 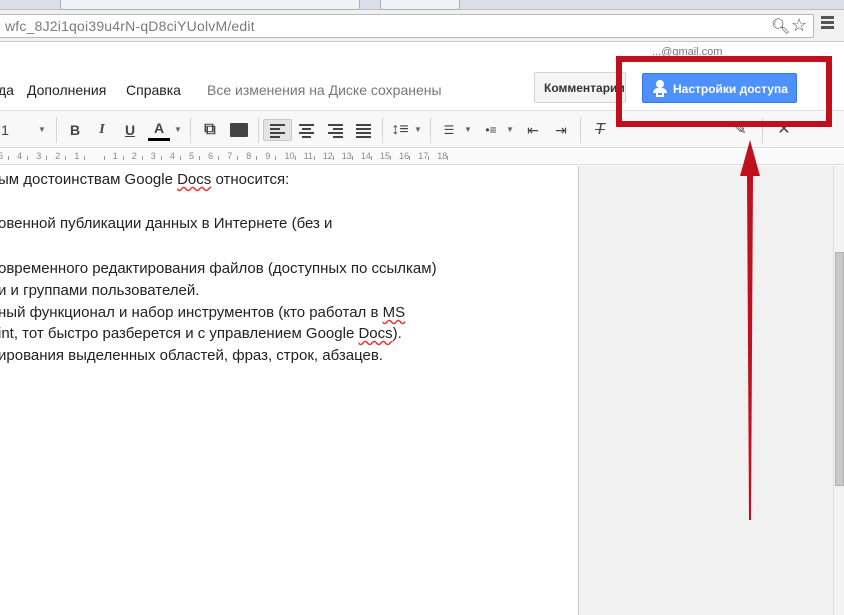 I want to click on browser-tab-strip, so click(x=422, y=5).